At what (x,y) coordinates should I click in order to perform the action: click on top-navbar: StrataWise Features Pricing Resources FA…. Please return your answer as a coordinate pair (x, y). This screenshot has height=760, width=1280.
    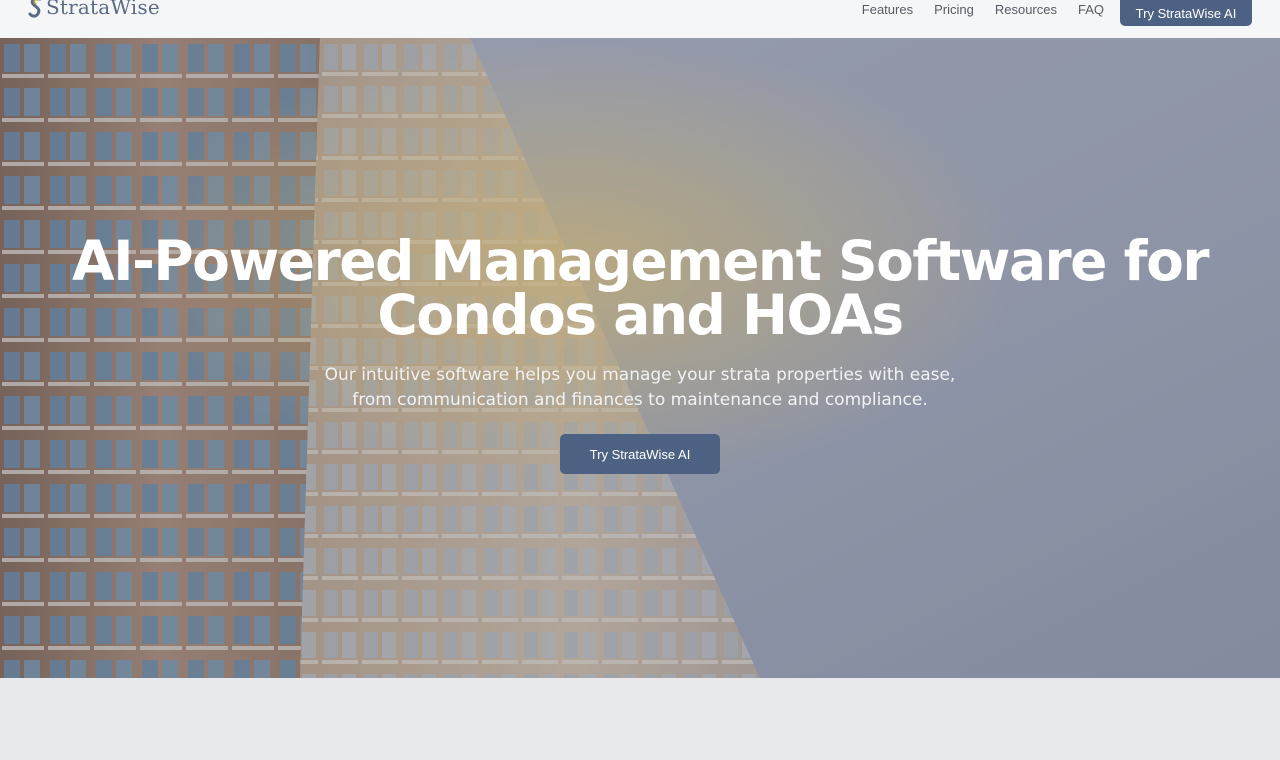
    Looking at the image, I should click on (640, 19).